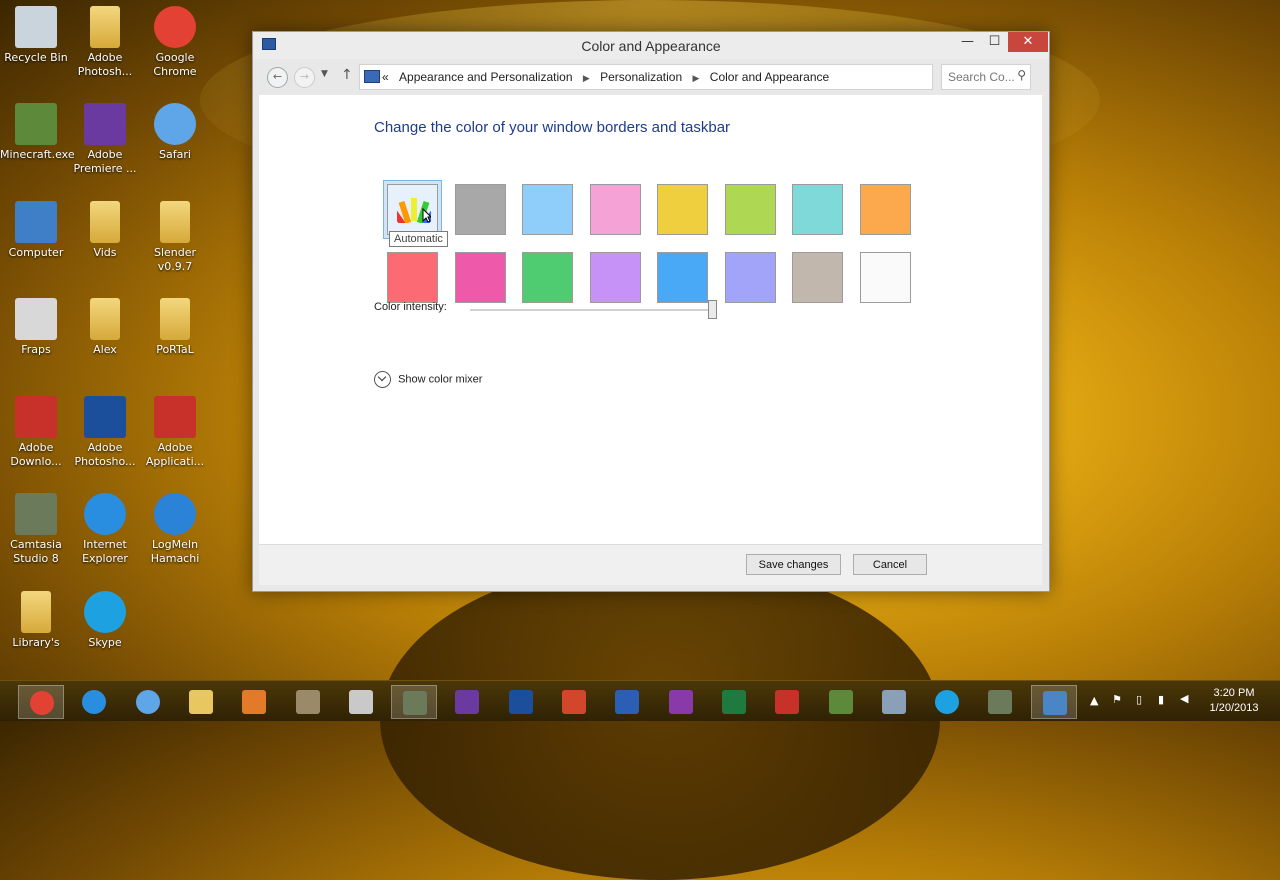  What do you see at coordinates (254, 702) in the screenshot?
I see `taskbar-store` at bounding box center [254, 702].